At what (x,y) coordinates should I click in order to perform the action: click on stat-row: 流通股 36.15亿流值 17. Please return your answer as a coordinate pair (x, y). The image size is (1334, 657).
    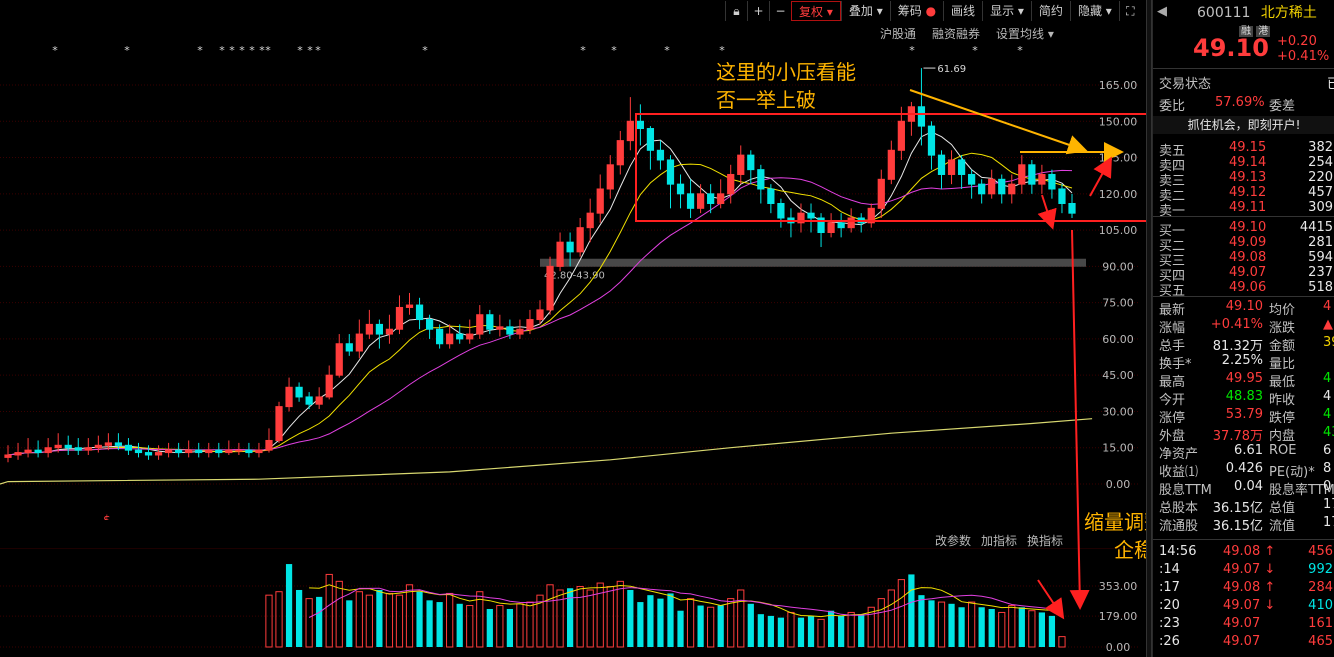
    Looking at the image, I should click on (1246, 524).